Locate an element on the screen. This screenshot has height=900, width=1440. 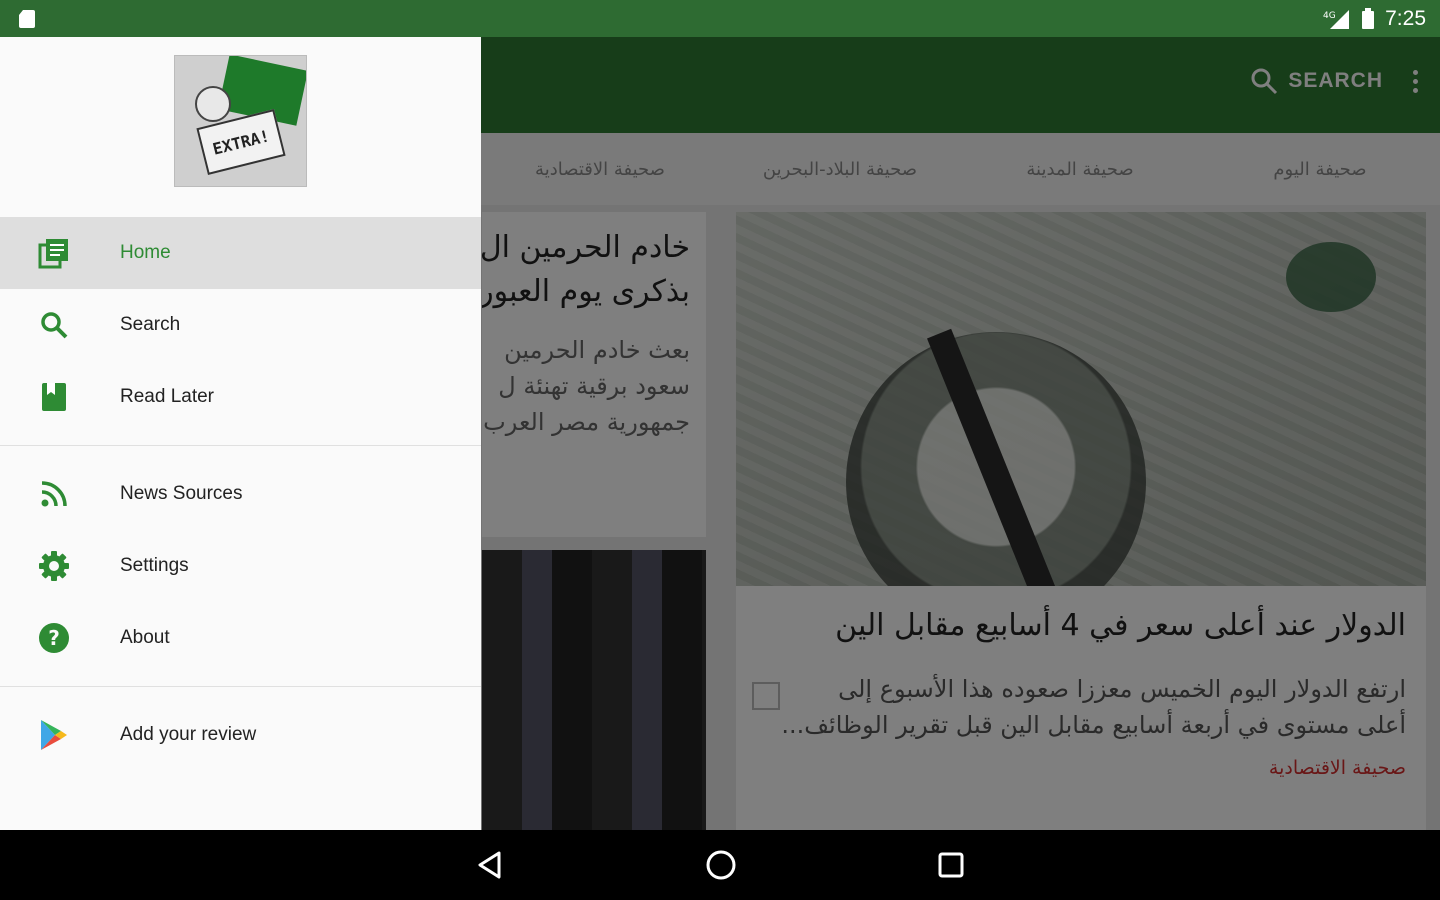
sd-card-icon is located at coordinates (27, 18).